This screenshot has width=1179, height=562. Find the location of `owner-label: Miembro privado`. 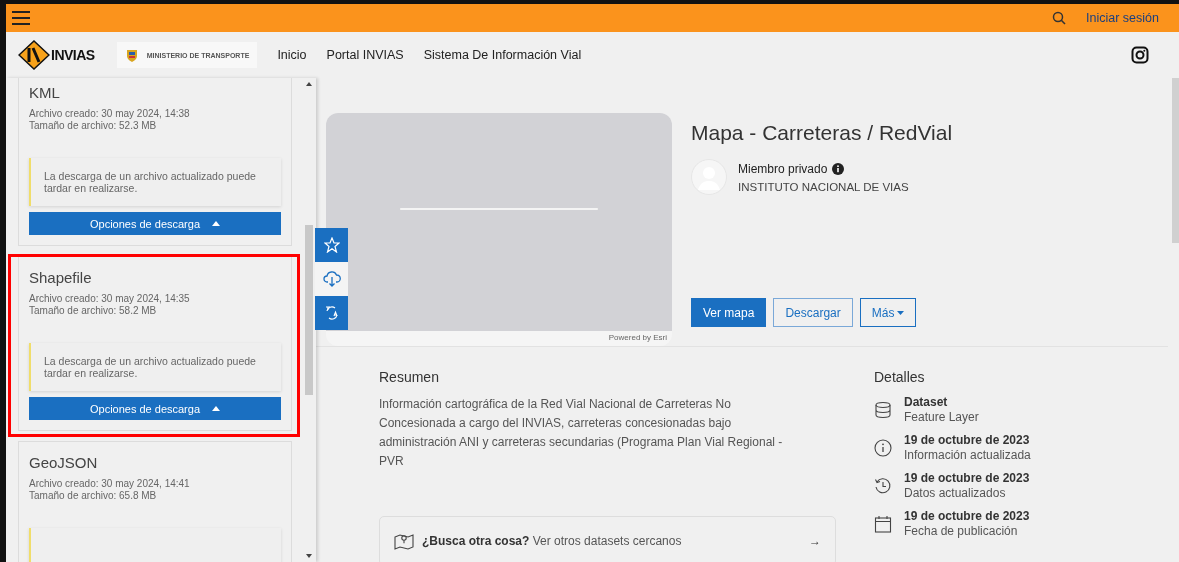

owner-label: Miembro privado is located at coordinates (783, 169).